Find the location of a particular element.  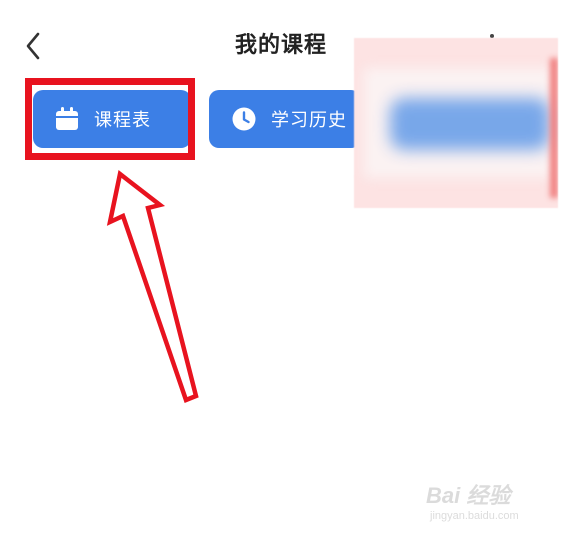

watermark-url: jingyan.baidu.com is located at coordinates (474, 516).